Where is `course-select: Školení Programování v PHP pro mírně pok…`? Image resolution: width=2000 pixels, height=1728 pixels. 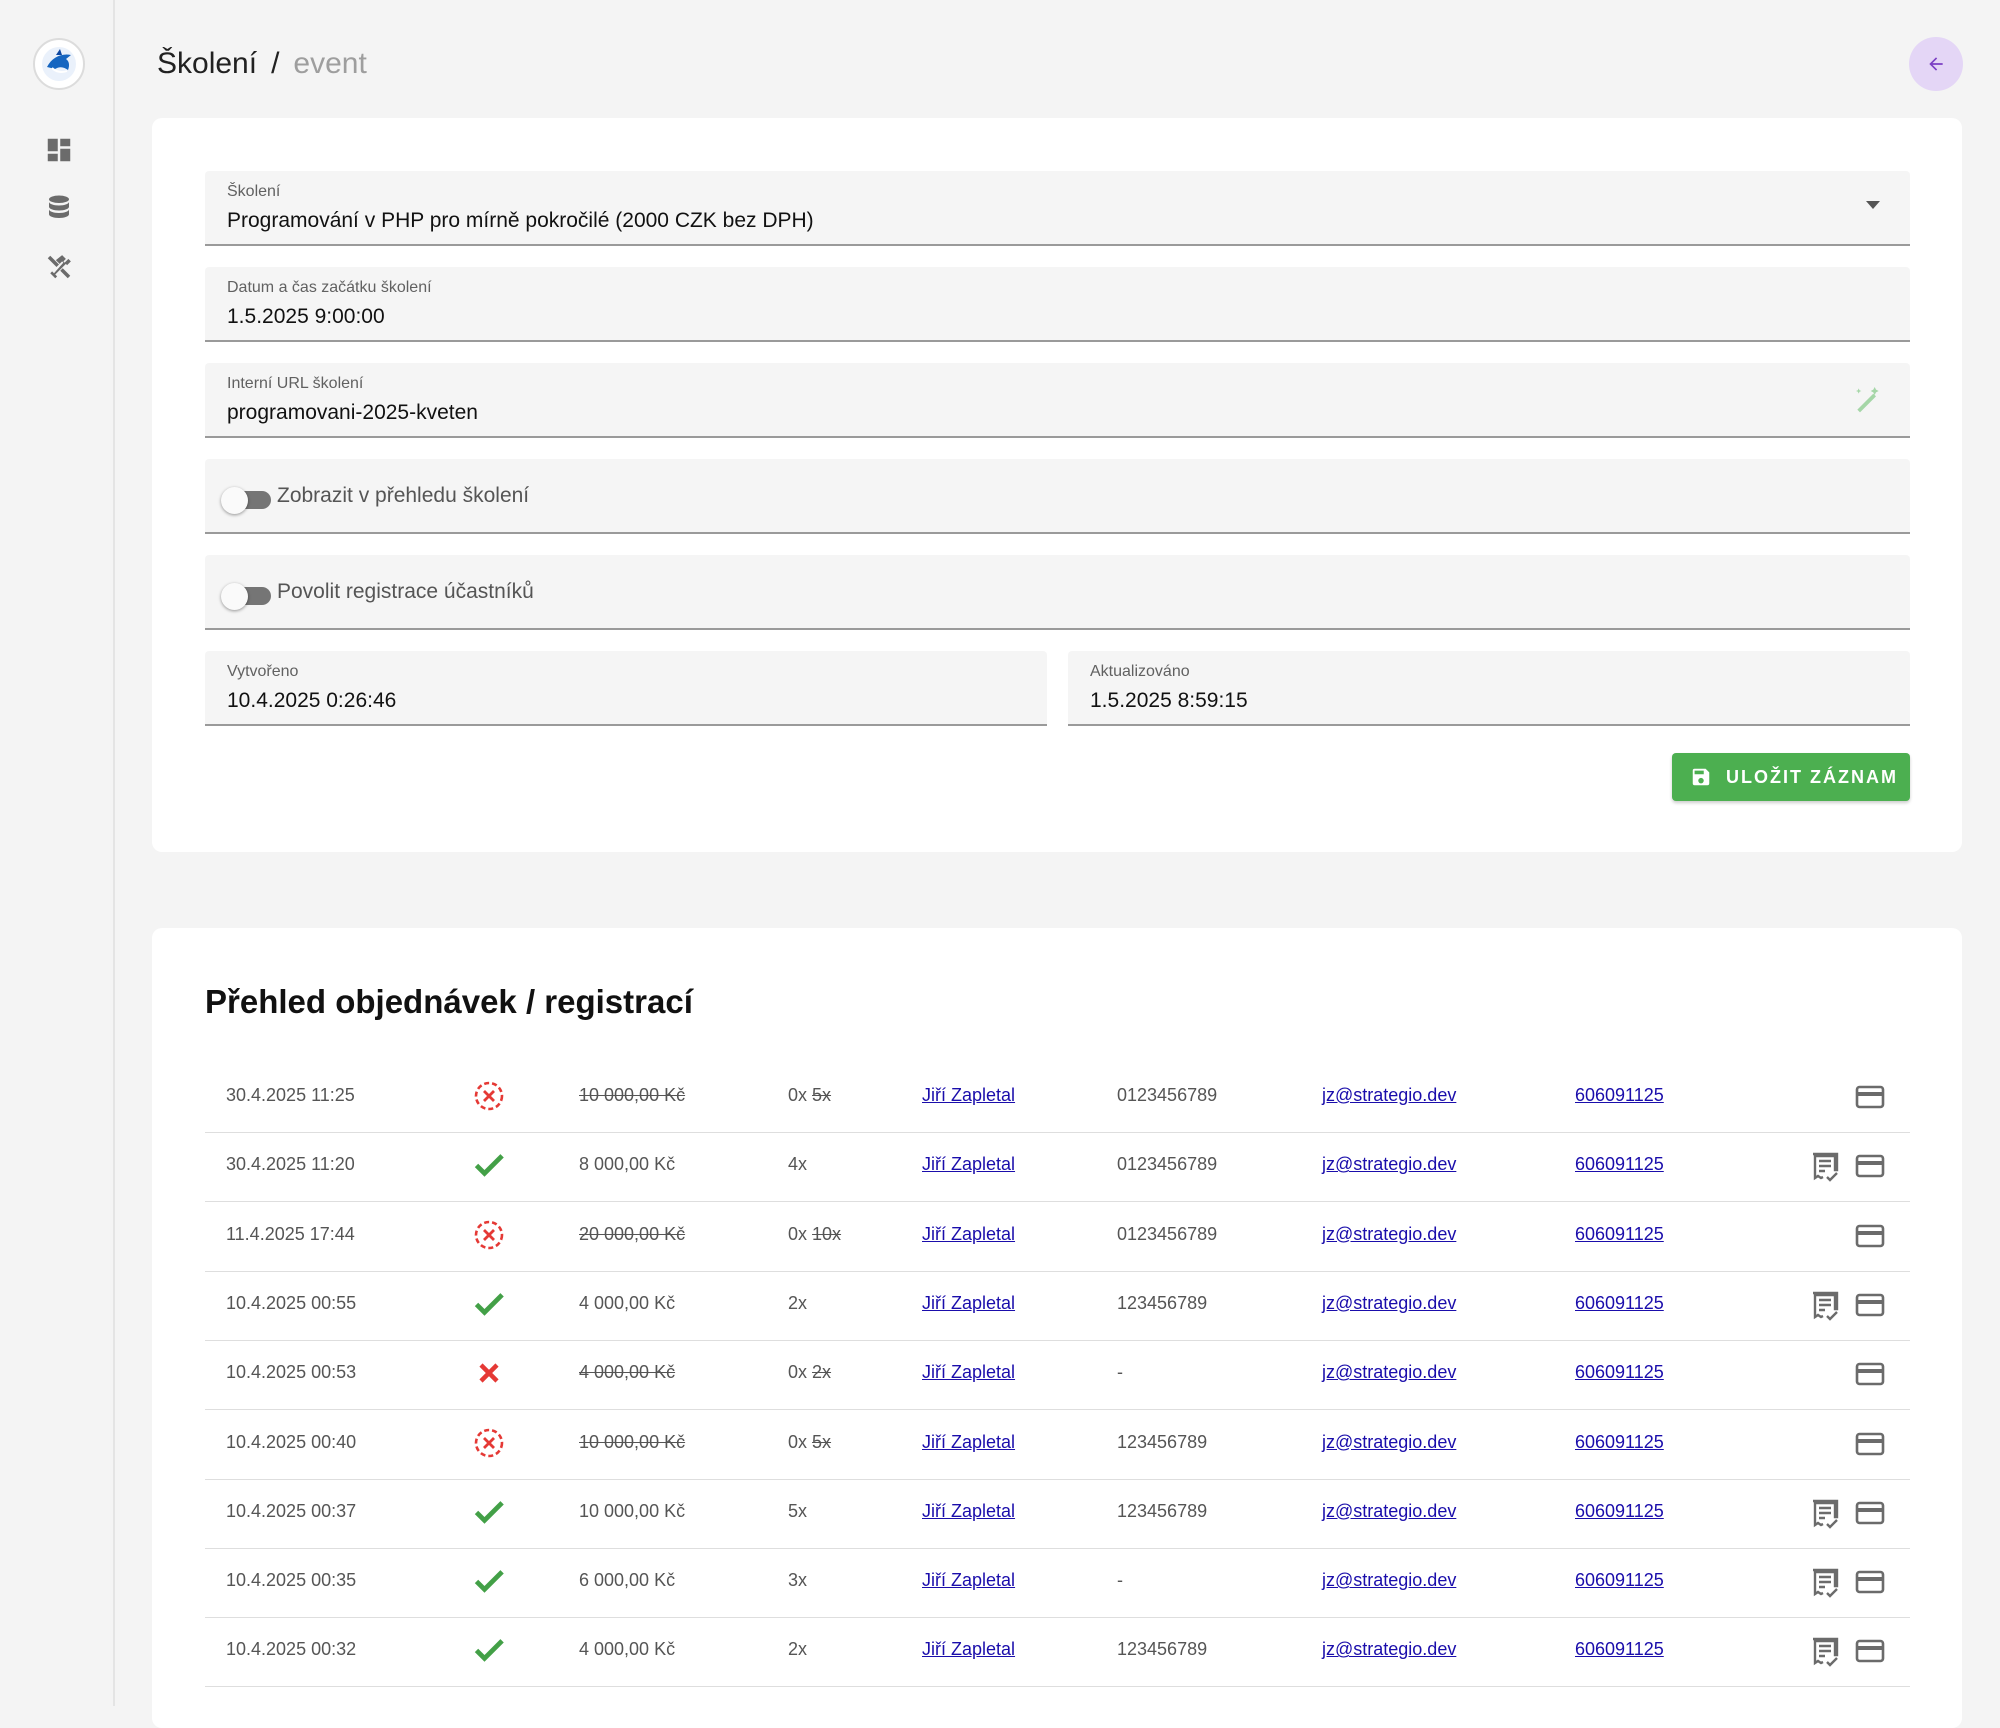 course-select: Školení Programování v PHP pro mírně pok… is located at coordinates (1057, 208).